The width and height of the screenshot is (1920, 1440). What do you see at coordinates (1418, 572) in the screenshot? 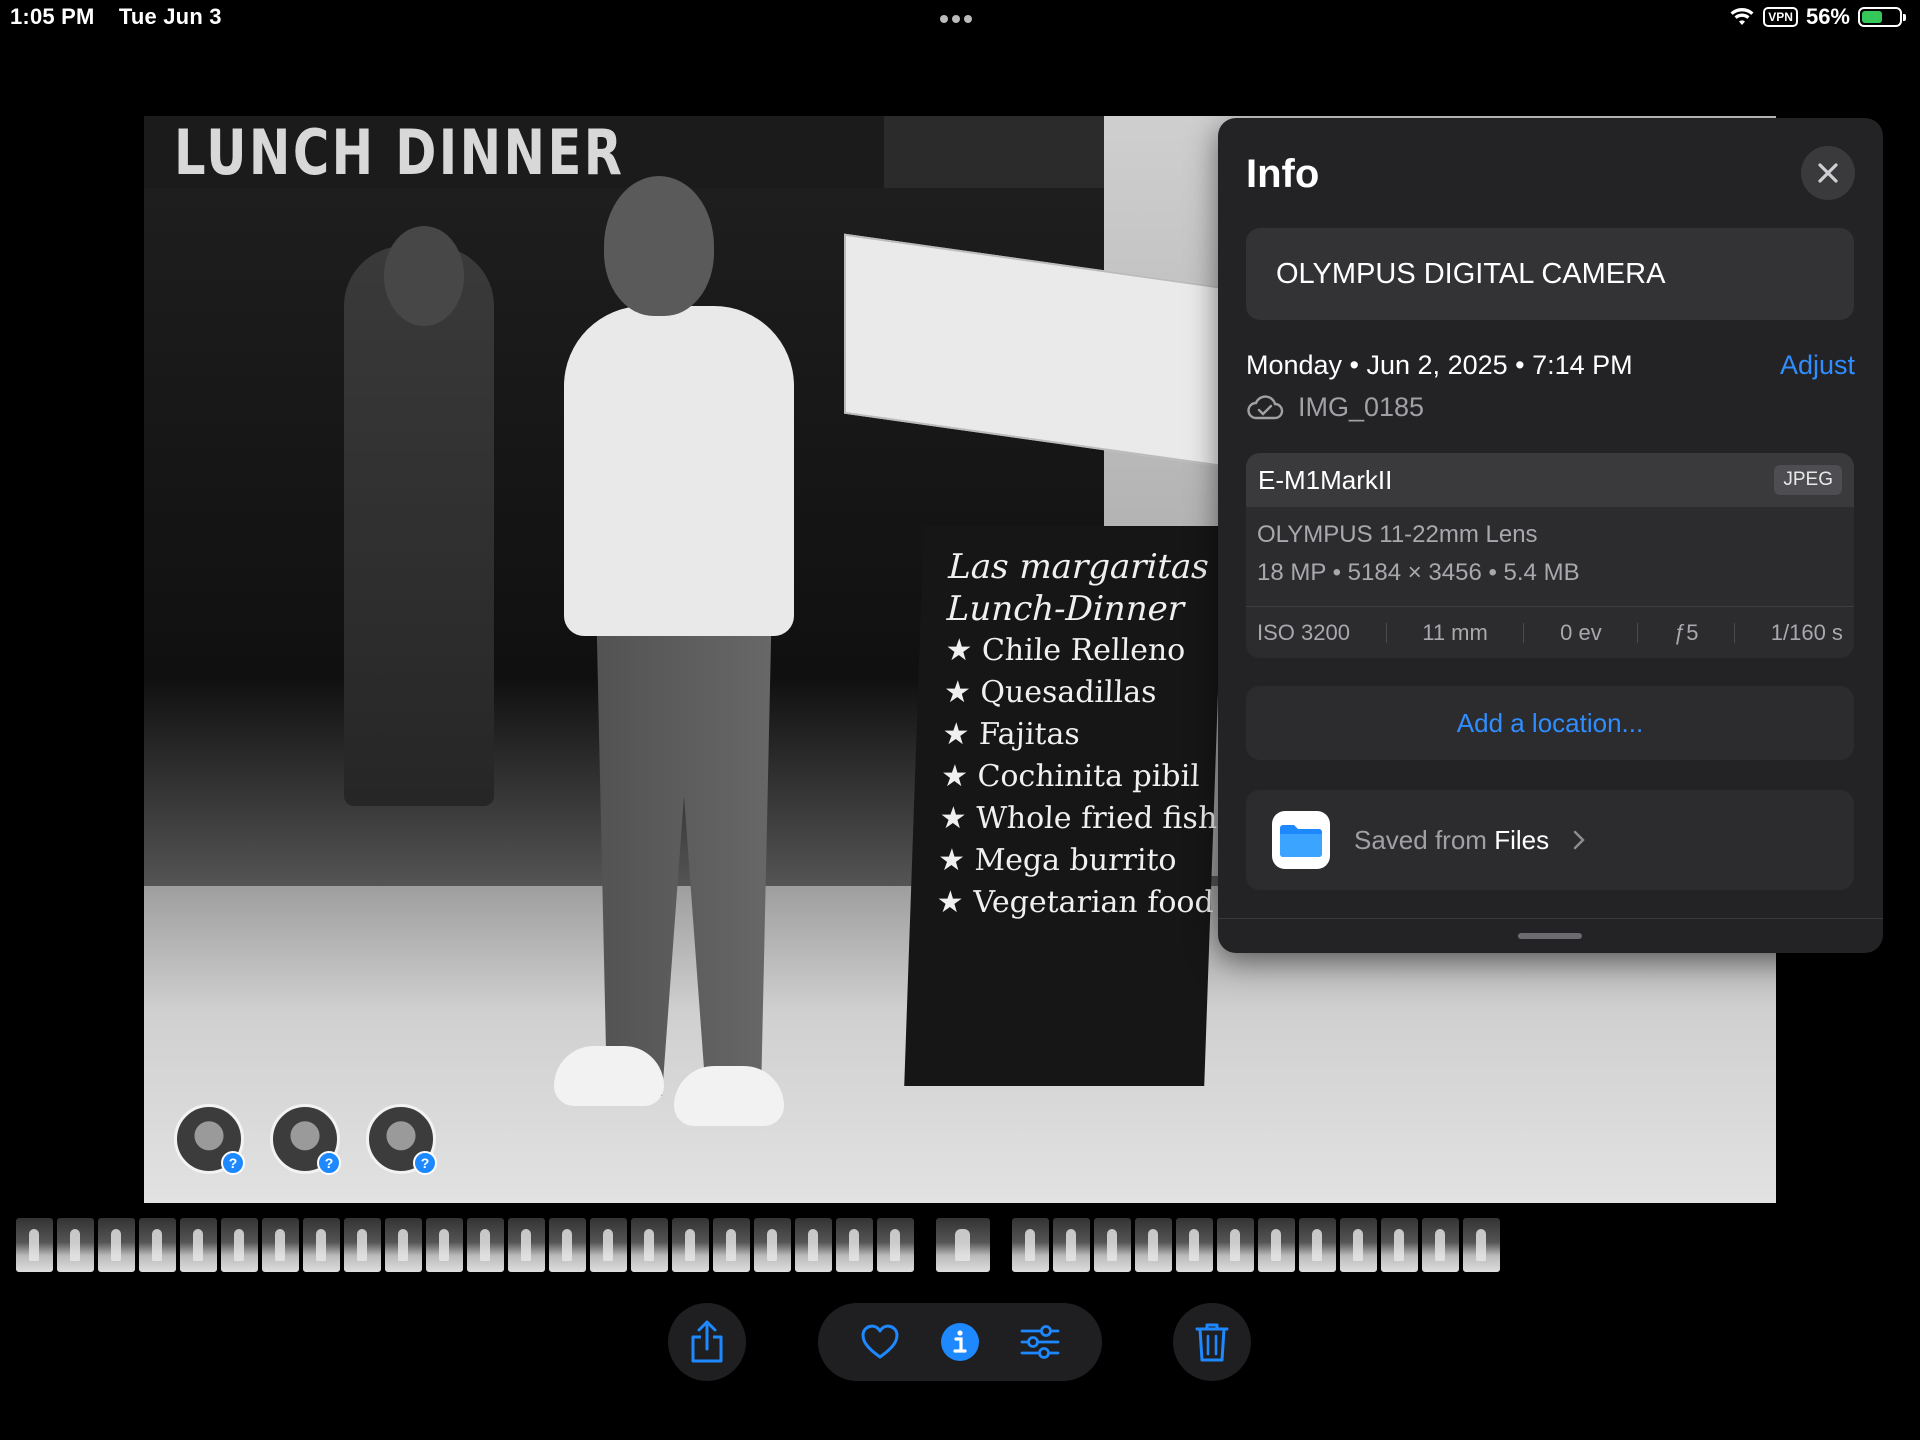
I see `image-specs: 18 MP • 5184 × 3456 • 5.4 MB` at bounding box center [1418, 572].